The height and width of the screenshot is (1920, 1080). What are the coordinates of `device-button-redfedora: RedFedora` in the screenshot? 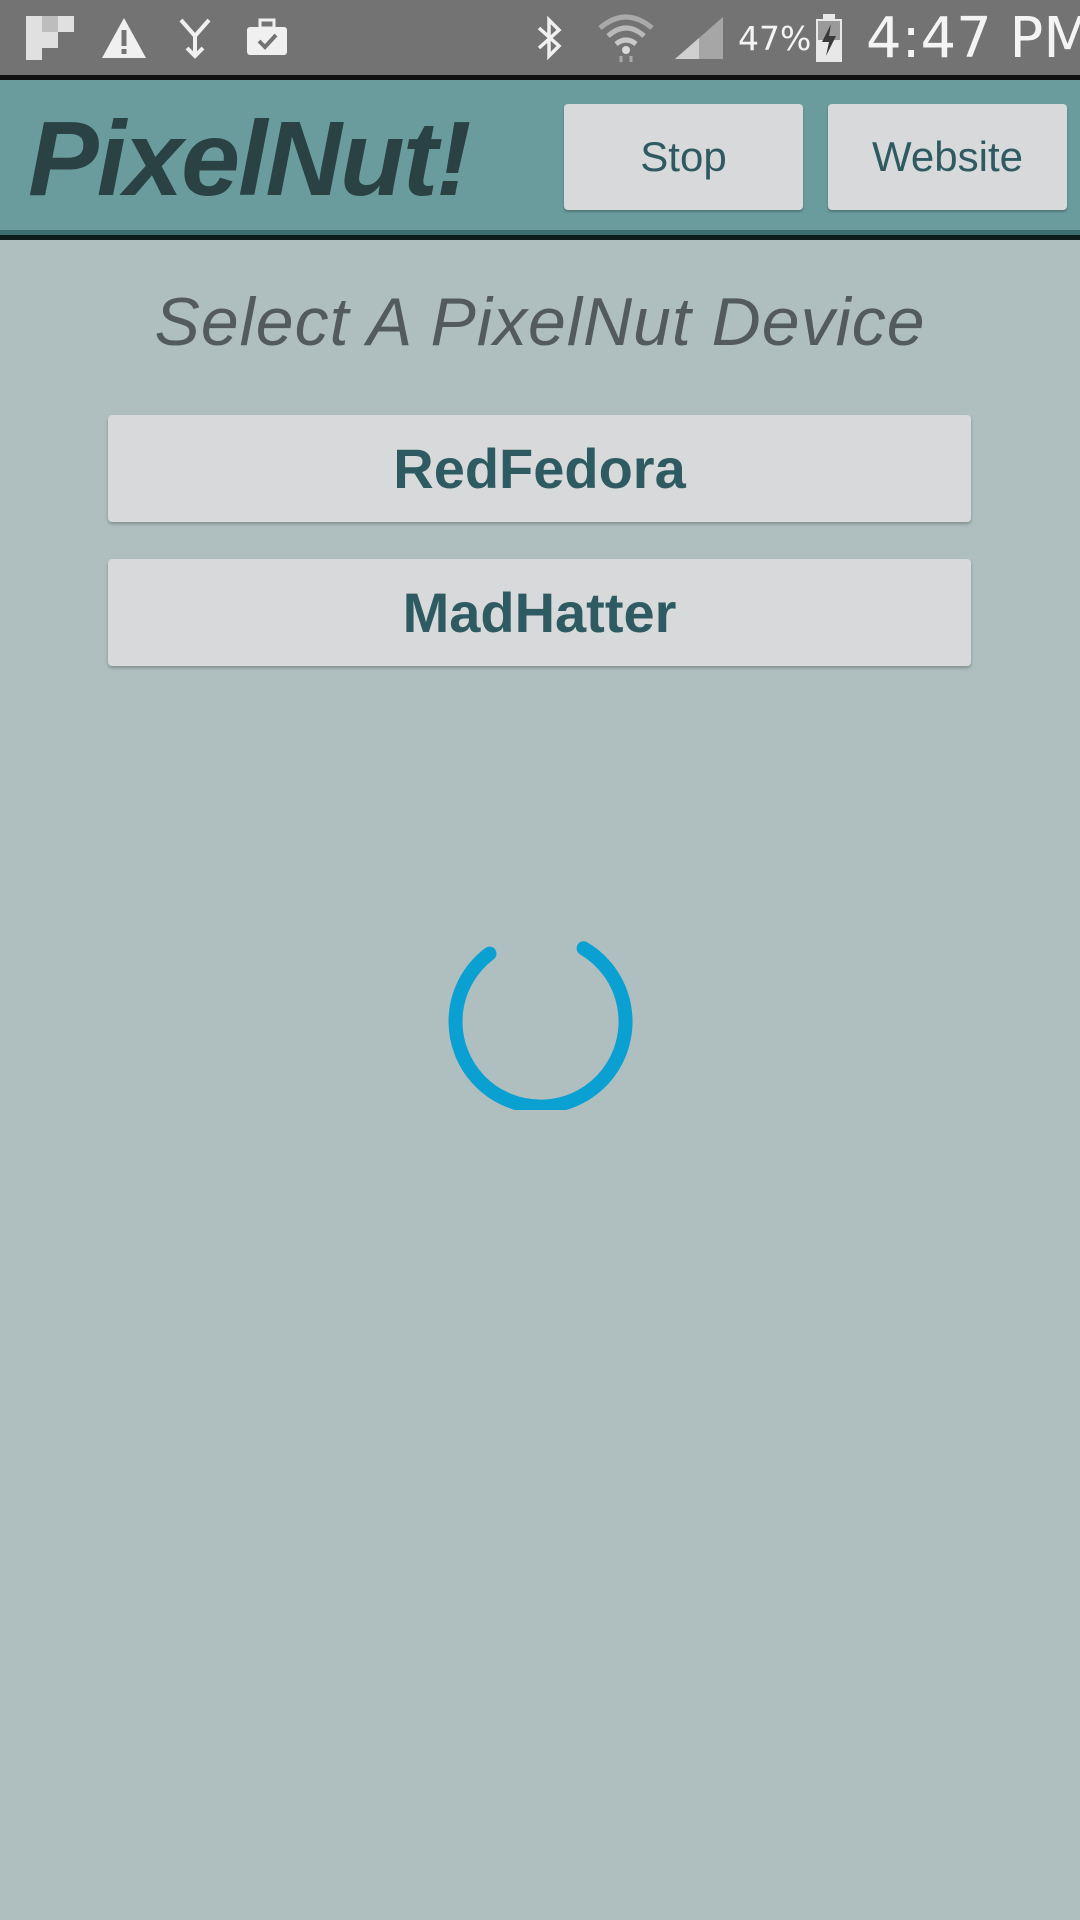 It's located at (539, 468).